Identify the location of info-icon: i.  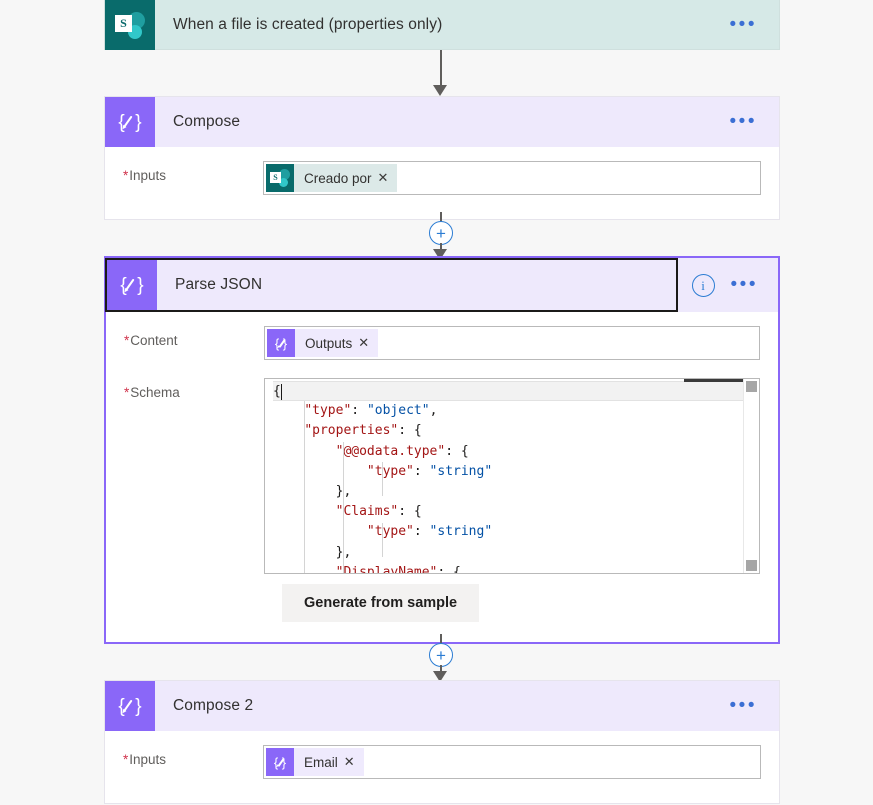
(703, 285).